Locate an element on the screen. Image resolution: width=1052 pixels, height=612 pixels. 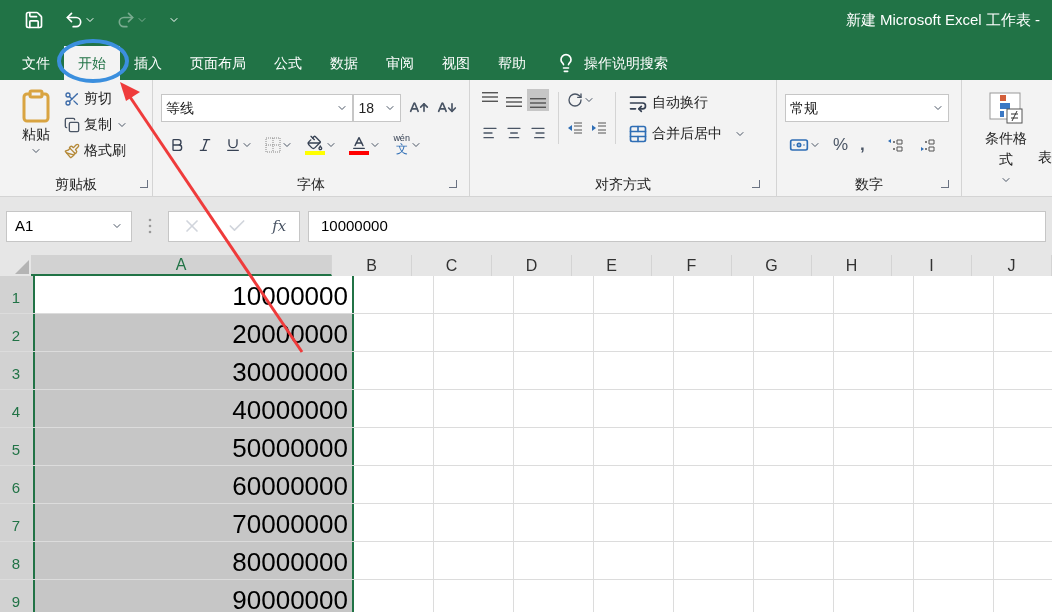
align-bottom-icon is located at coordinates (538, 103).